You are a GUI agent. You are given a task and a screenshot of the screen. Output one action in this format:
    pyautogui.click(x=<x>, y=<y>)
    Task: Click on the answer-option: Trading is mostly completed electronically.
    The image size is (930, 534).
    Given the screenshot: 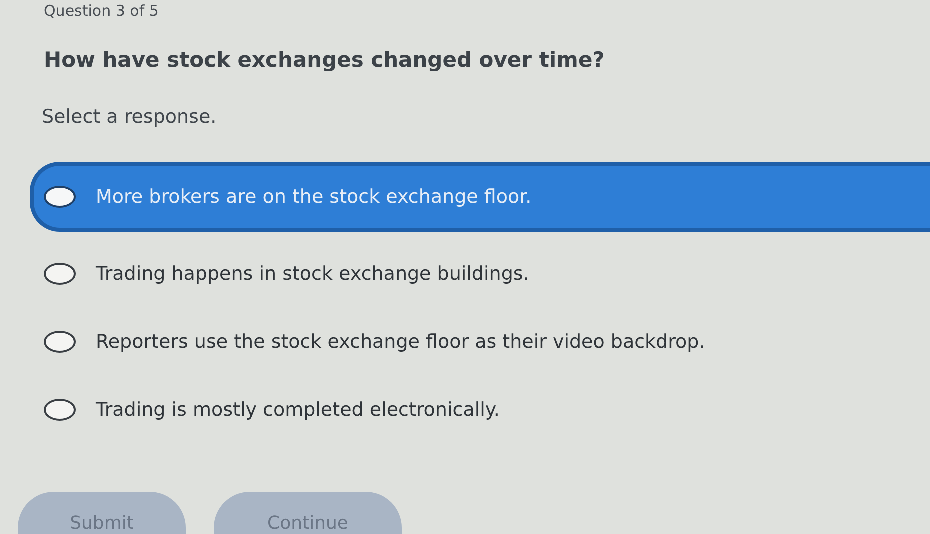 What is the action you would take?
    pyautogui.click(x=487, y=410)
    